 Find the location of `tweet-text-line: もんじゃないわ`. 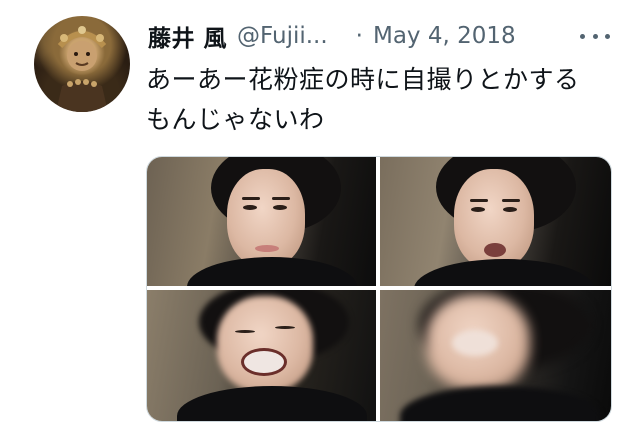

tweet-text-line: もんじゃないわ is located at coordinates (235, 119).